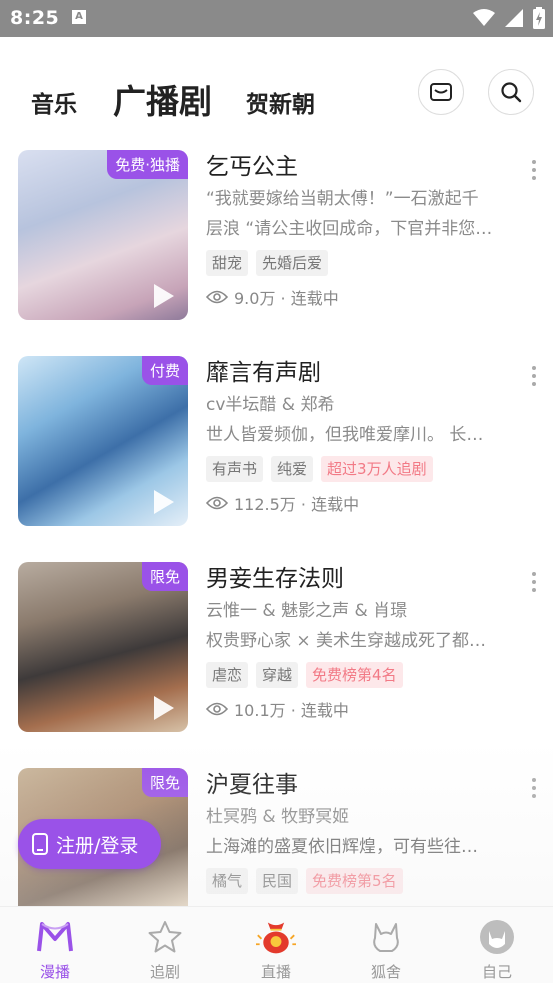  Describe the element at coordinates (497, 937) in the screenshot. I see `avatar-icon` at that location.